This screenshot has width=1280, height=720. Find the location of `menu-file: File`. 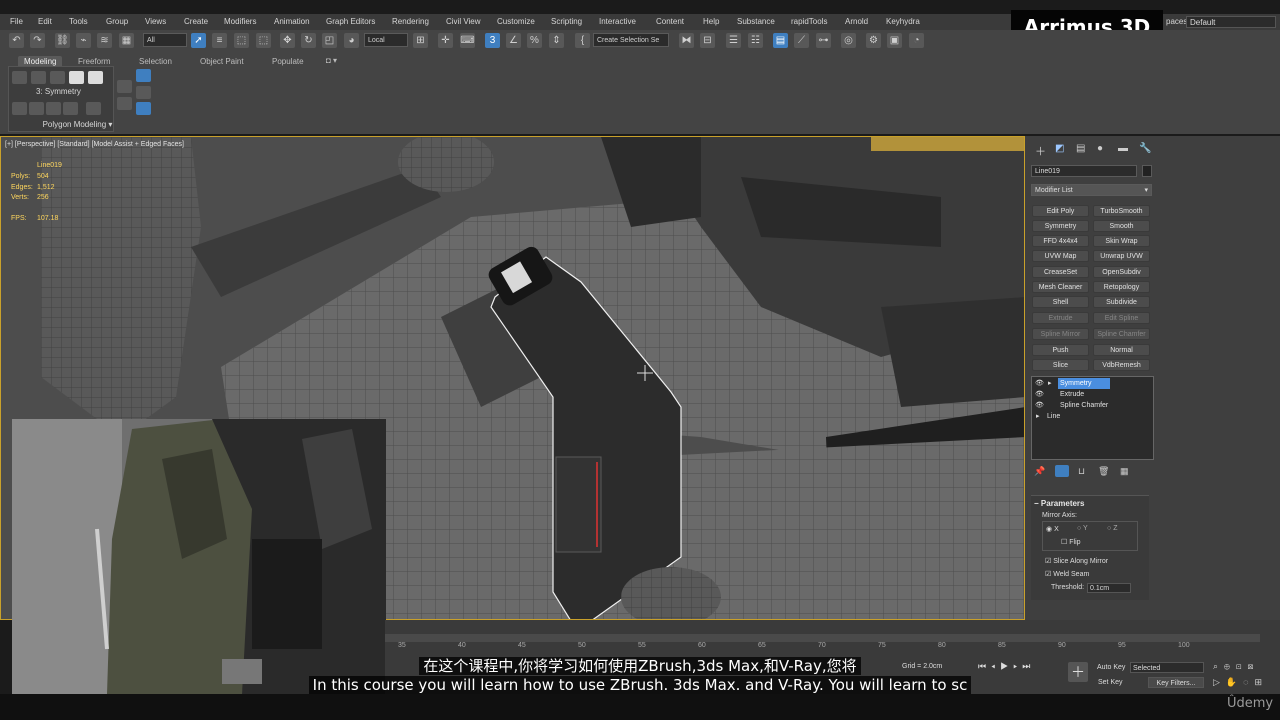

menu-file: File is located at coordinates (16, 21).